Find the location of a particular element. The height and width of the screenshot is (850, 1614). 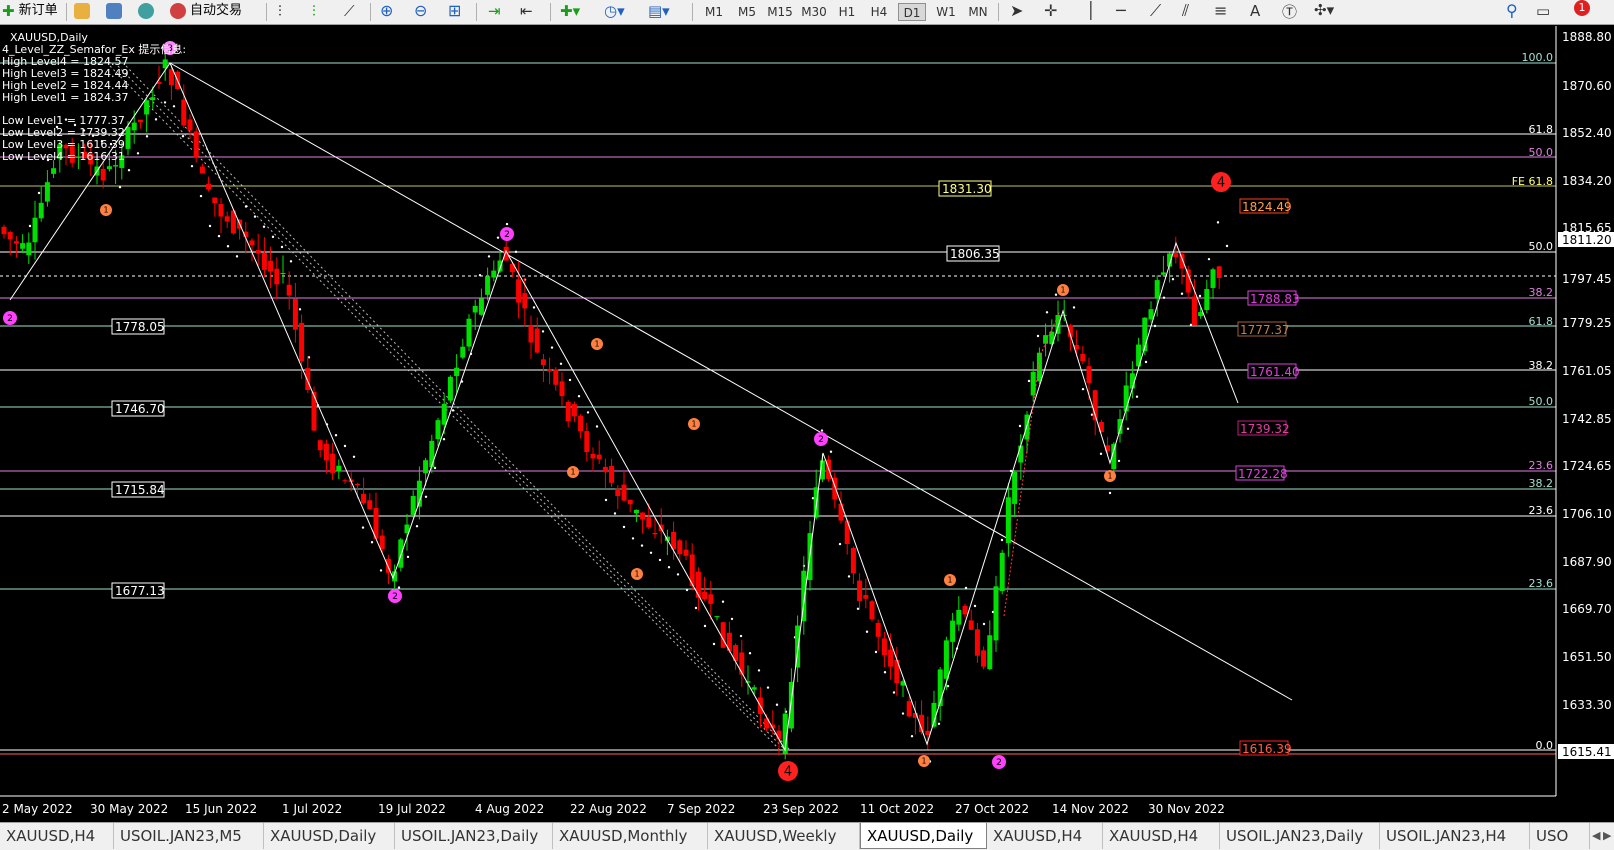

horizontal-line-icon: ─ is located at coordinates (1121, 10).